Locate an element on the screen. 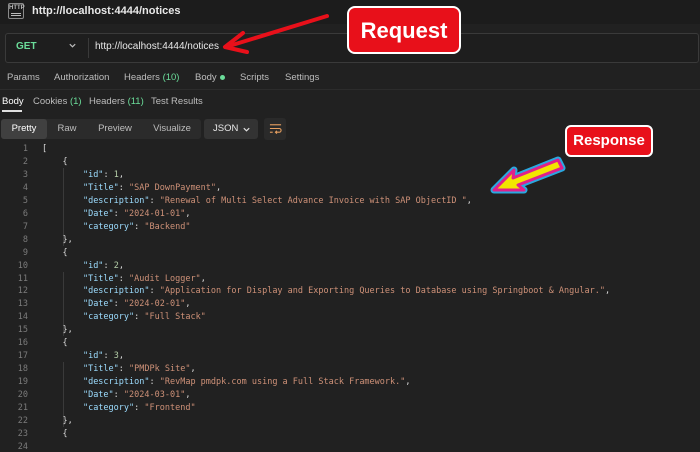 The height and width of the screenshot is (452, 700). tab-params: Params is located at coordinates (23, 77).